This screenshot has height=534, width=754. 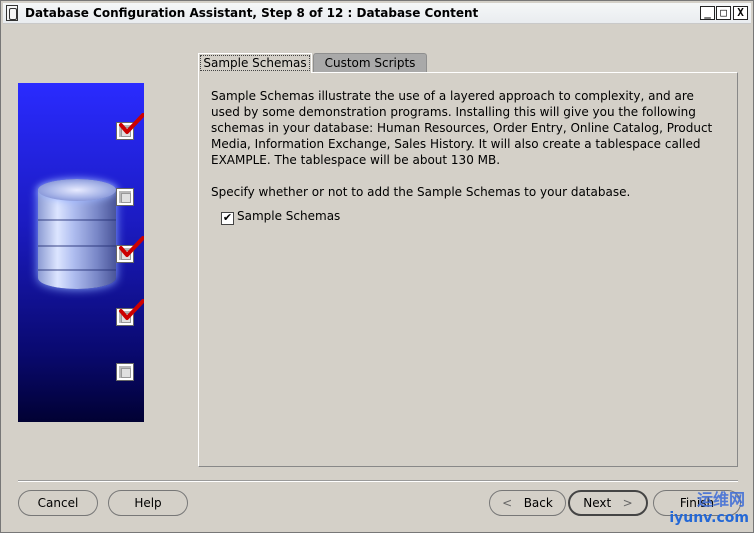 What do you see at coordinates (740, 13) in the screenshot?
I see `close-button: X` at bounding box center [740, 13].